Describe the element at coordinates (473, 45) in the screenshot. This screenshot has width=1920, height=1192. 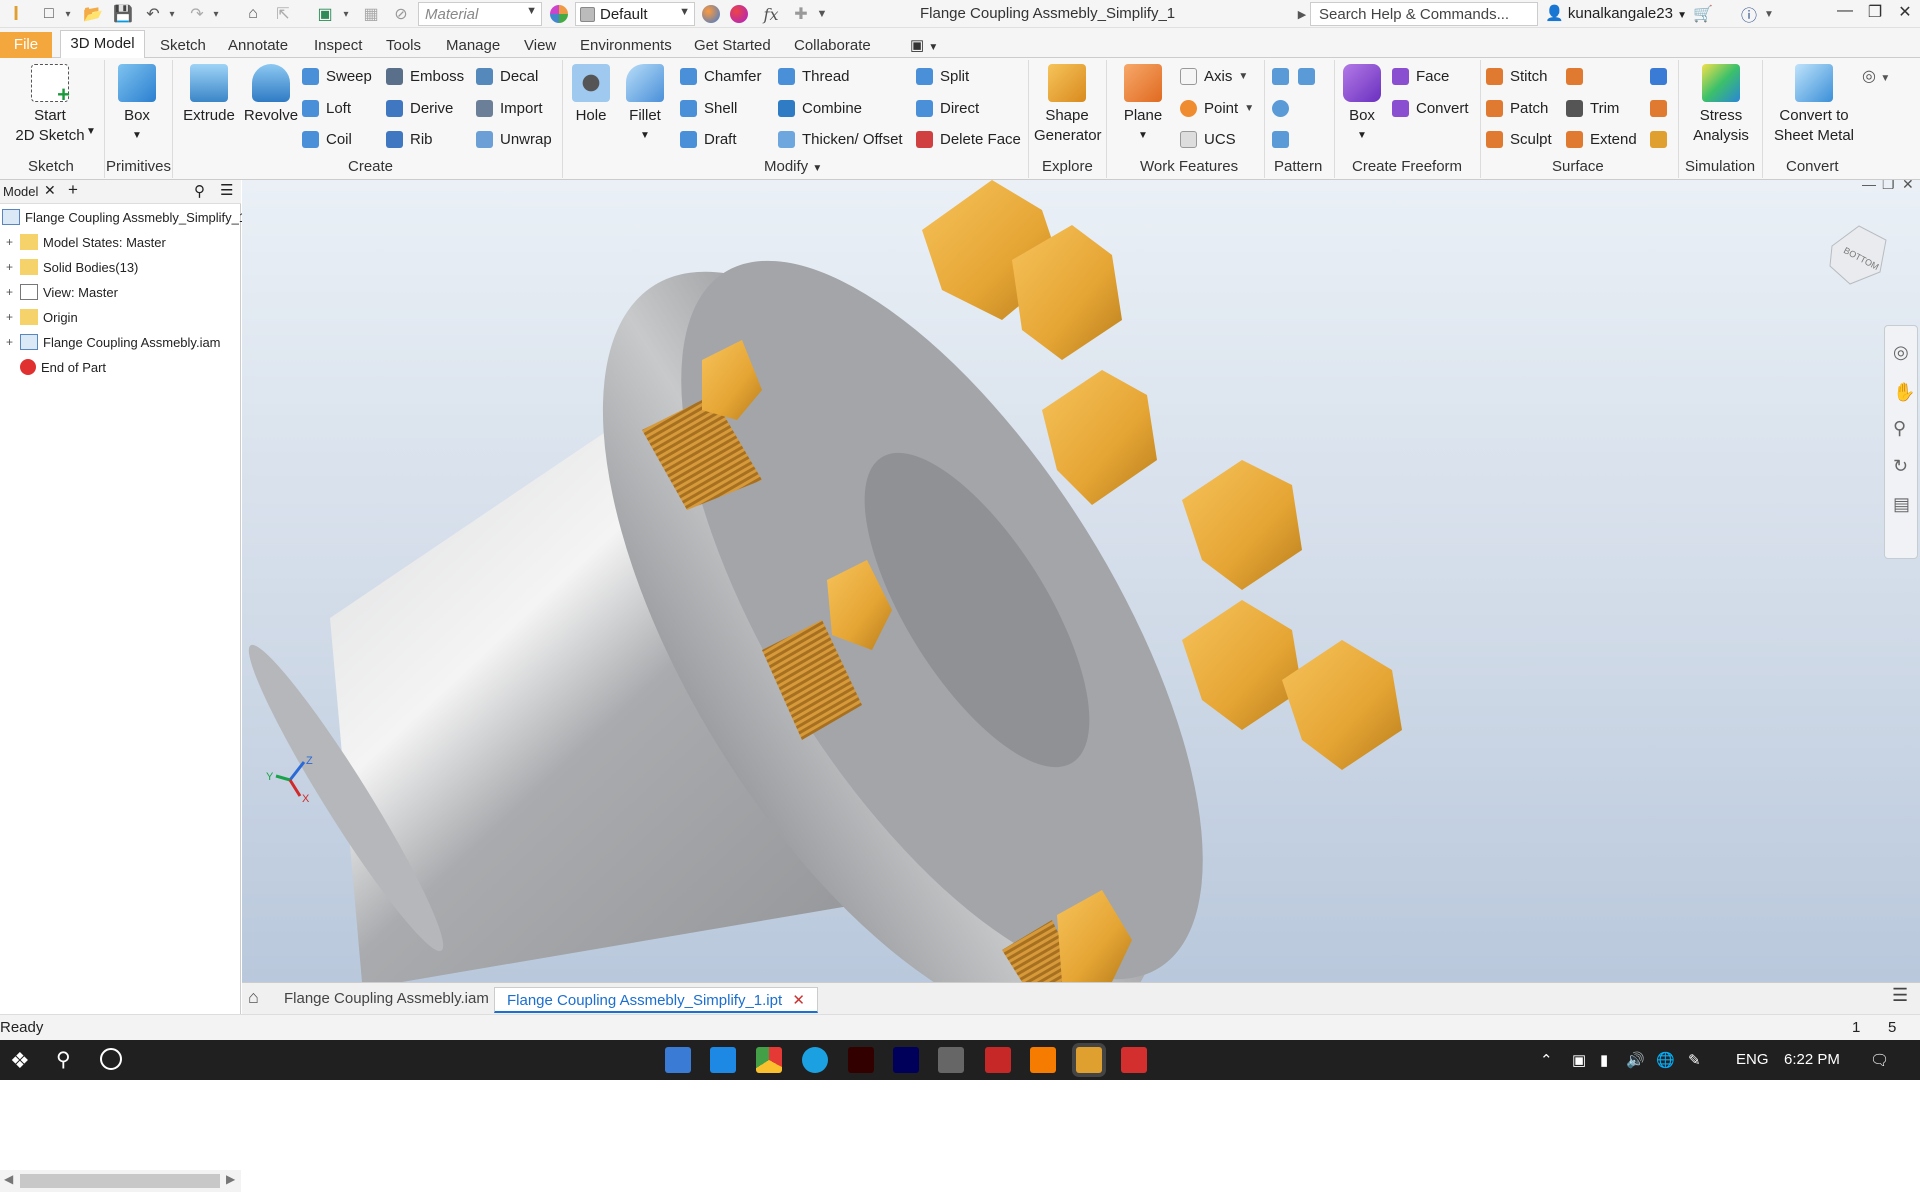
I see `tab-manage: Manage` at that location.